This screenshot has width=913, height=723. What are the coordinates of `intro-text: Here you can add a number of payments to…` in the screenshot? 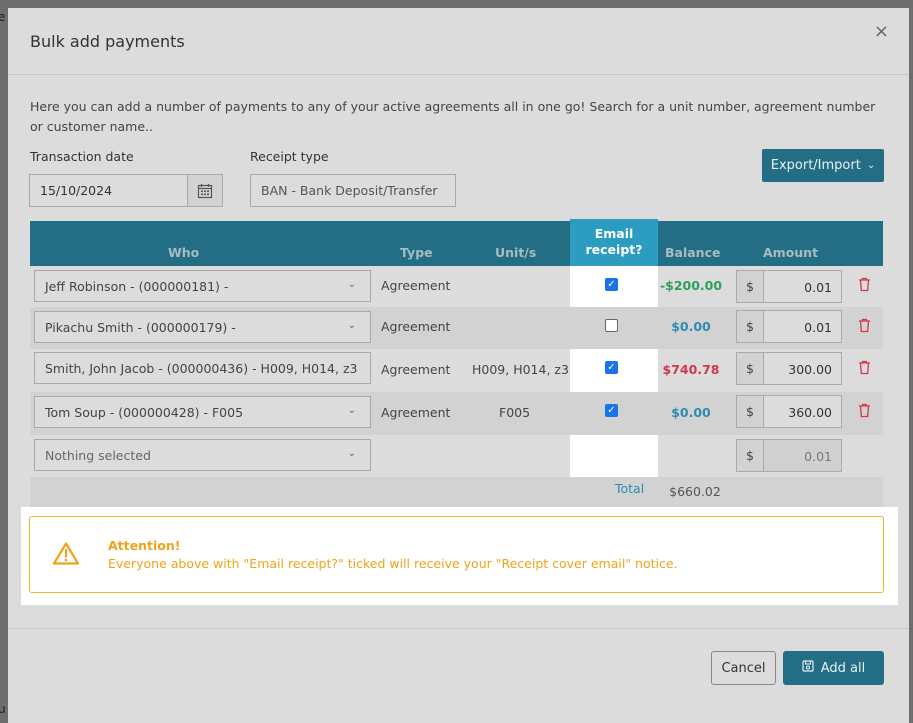 It's located at (453, 116).